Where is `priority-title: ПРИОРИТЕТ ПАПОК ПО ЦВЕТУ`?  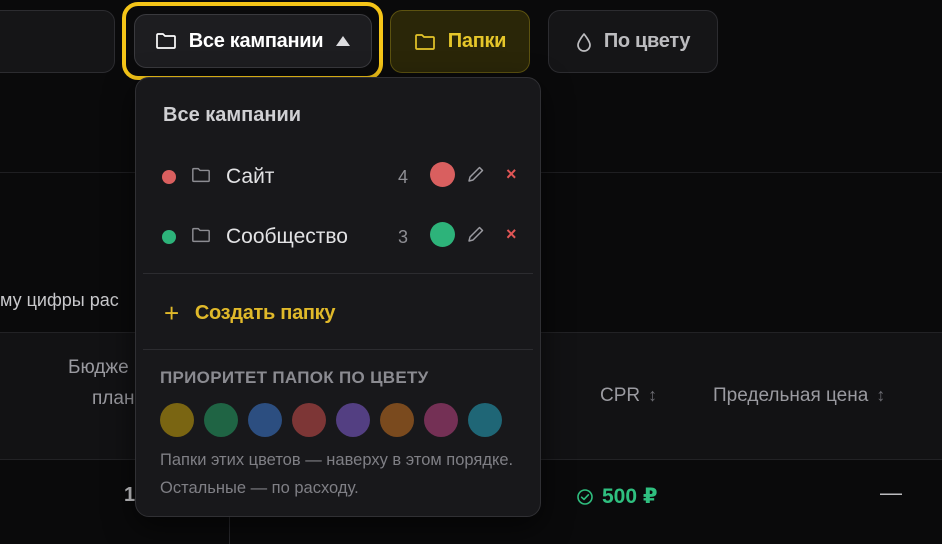
priority-title: ПРИОРИТЕТ ПАПОК ПО ЦВЕТУ is located at coordinates (294, 377).